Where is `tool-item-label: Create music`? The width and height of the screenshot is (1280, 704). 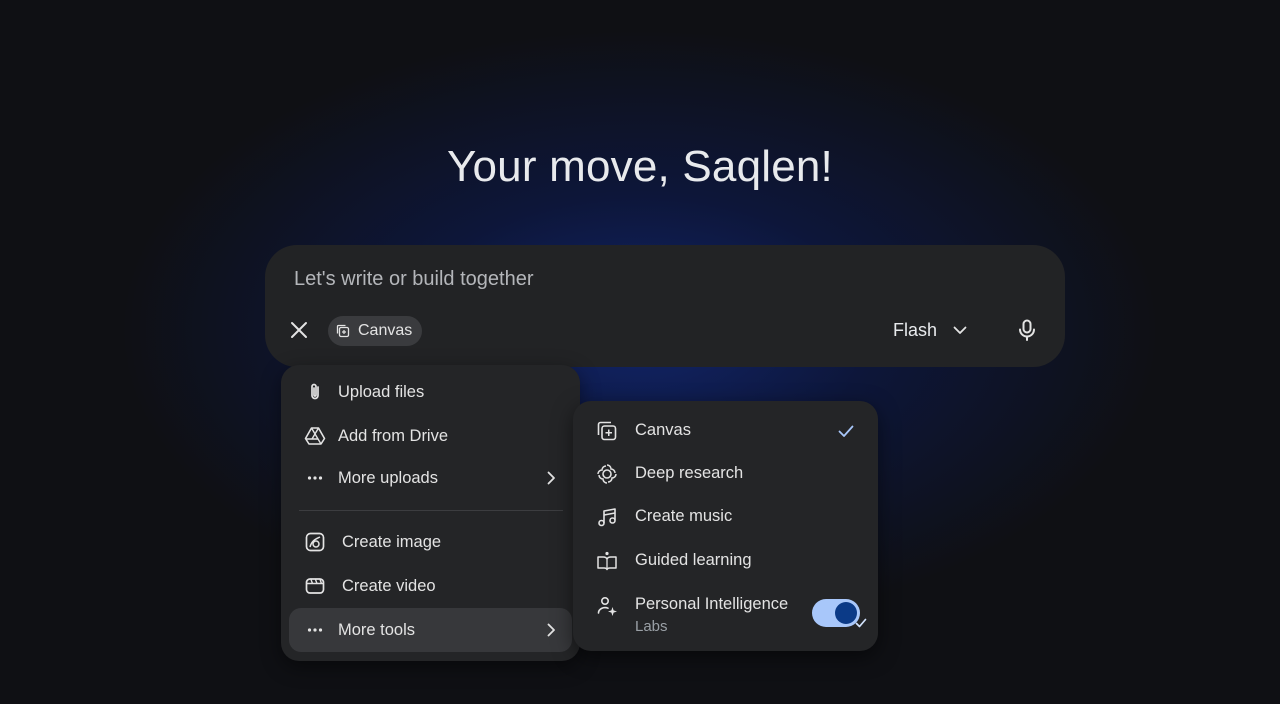 tool-item-label: Create music is located at coordinates (684, 516).